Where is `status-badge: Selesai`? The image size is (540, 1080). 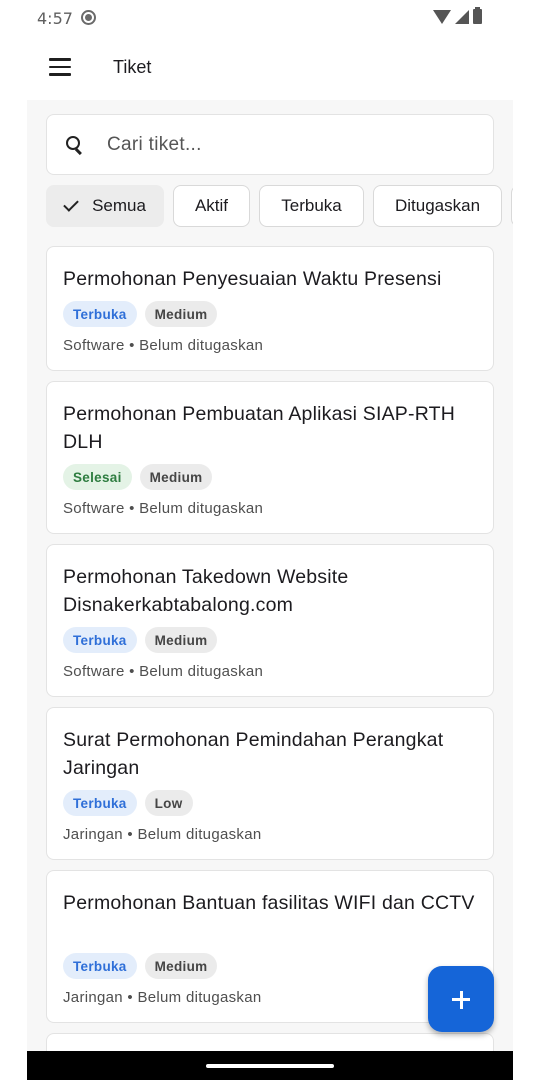
status-badge: Selesai is located at coordinates (97, 477).